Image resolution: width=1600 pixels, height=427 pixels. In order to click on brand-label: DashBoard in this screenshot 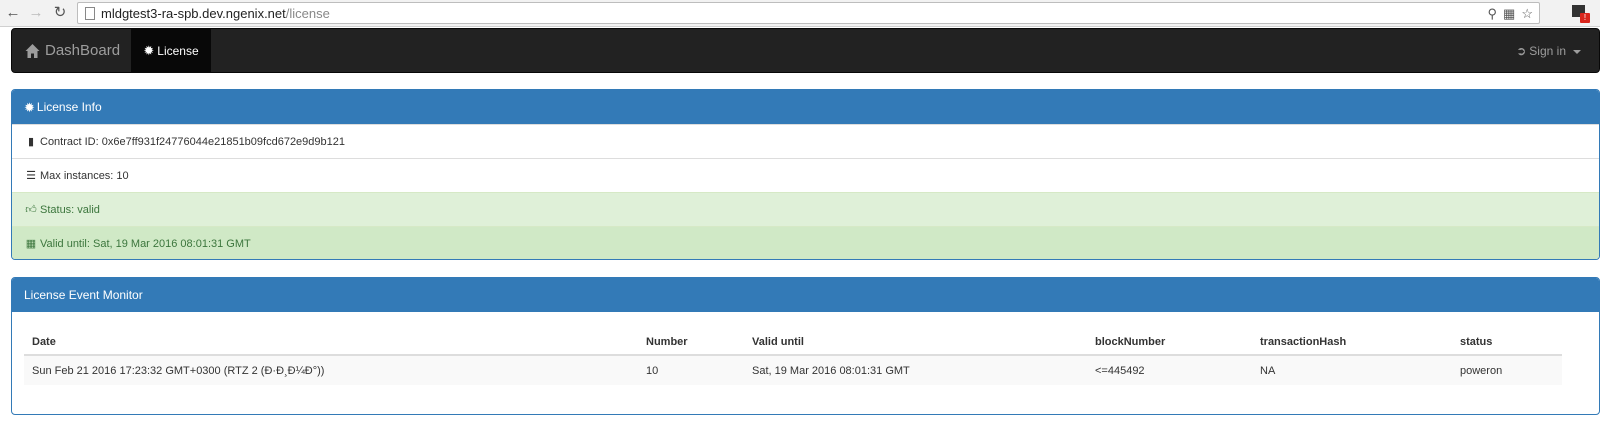, I will do `click(83, 50)`.